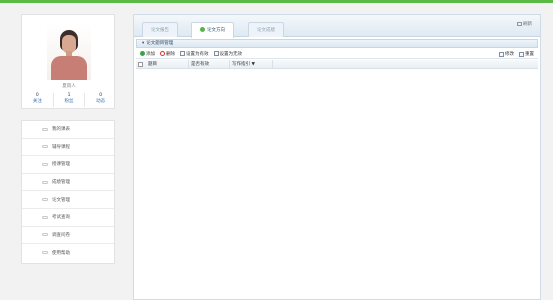 This screenshot has height=300, width=553. I want to click on sidebar-item-tutoring: 辅导课程, so click(68, 148).